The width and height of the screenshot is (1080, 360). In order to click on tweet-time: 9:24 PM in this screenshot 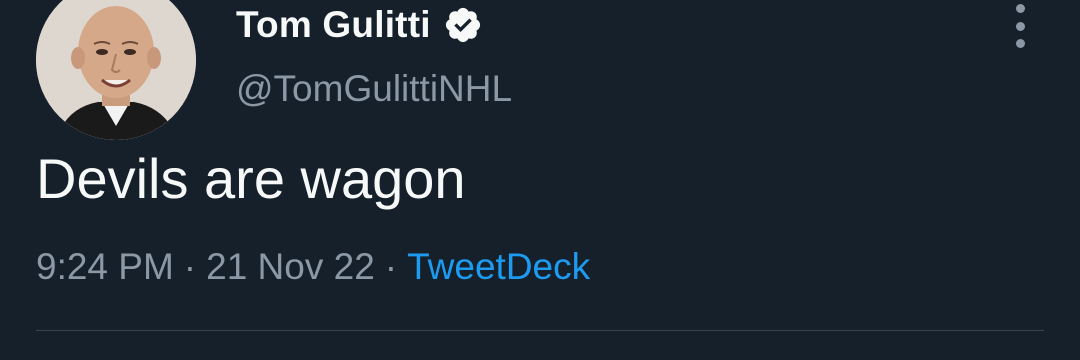, I will do `click(105, 266)`.